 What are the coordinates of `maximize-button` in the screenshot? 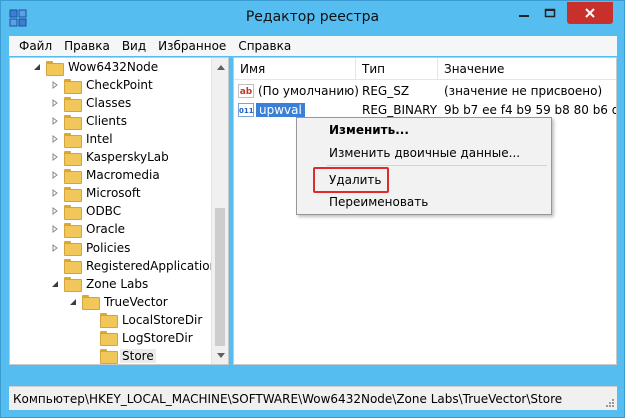 It's located at (550, 13).